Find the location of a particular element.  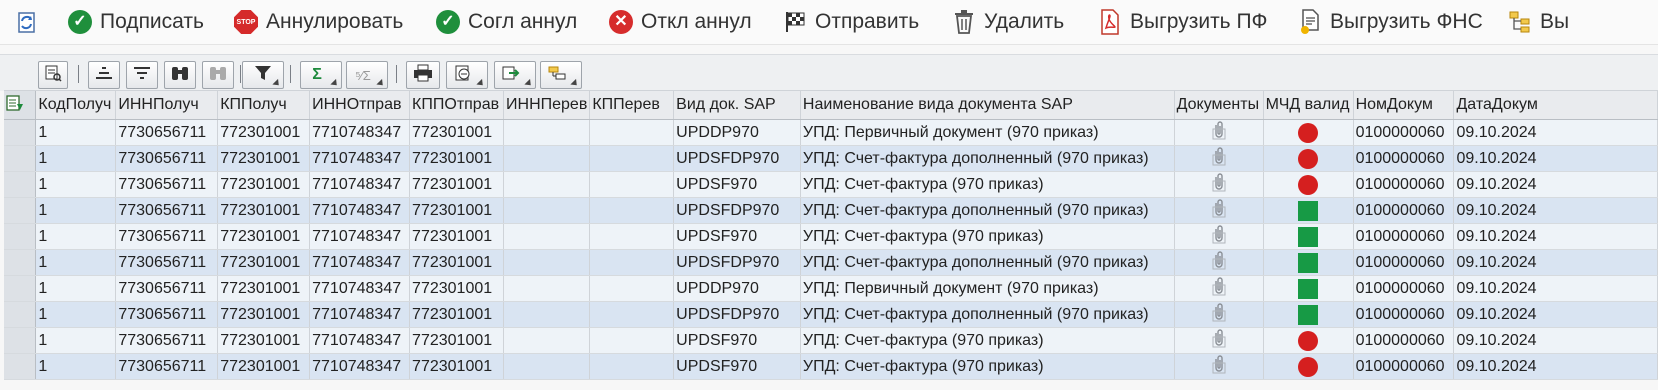

column-header: ИННОтправ is located at coordinates (360, 105).